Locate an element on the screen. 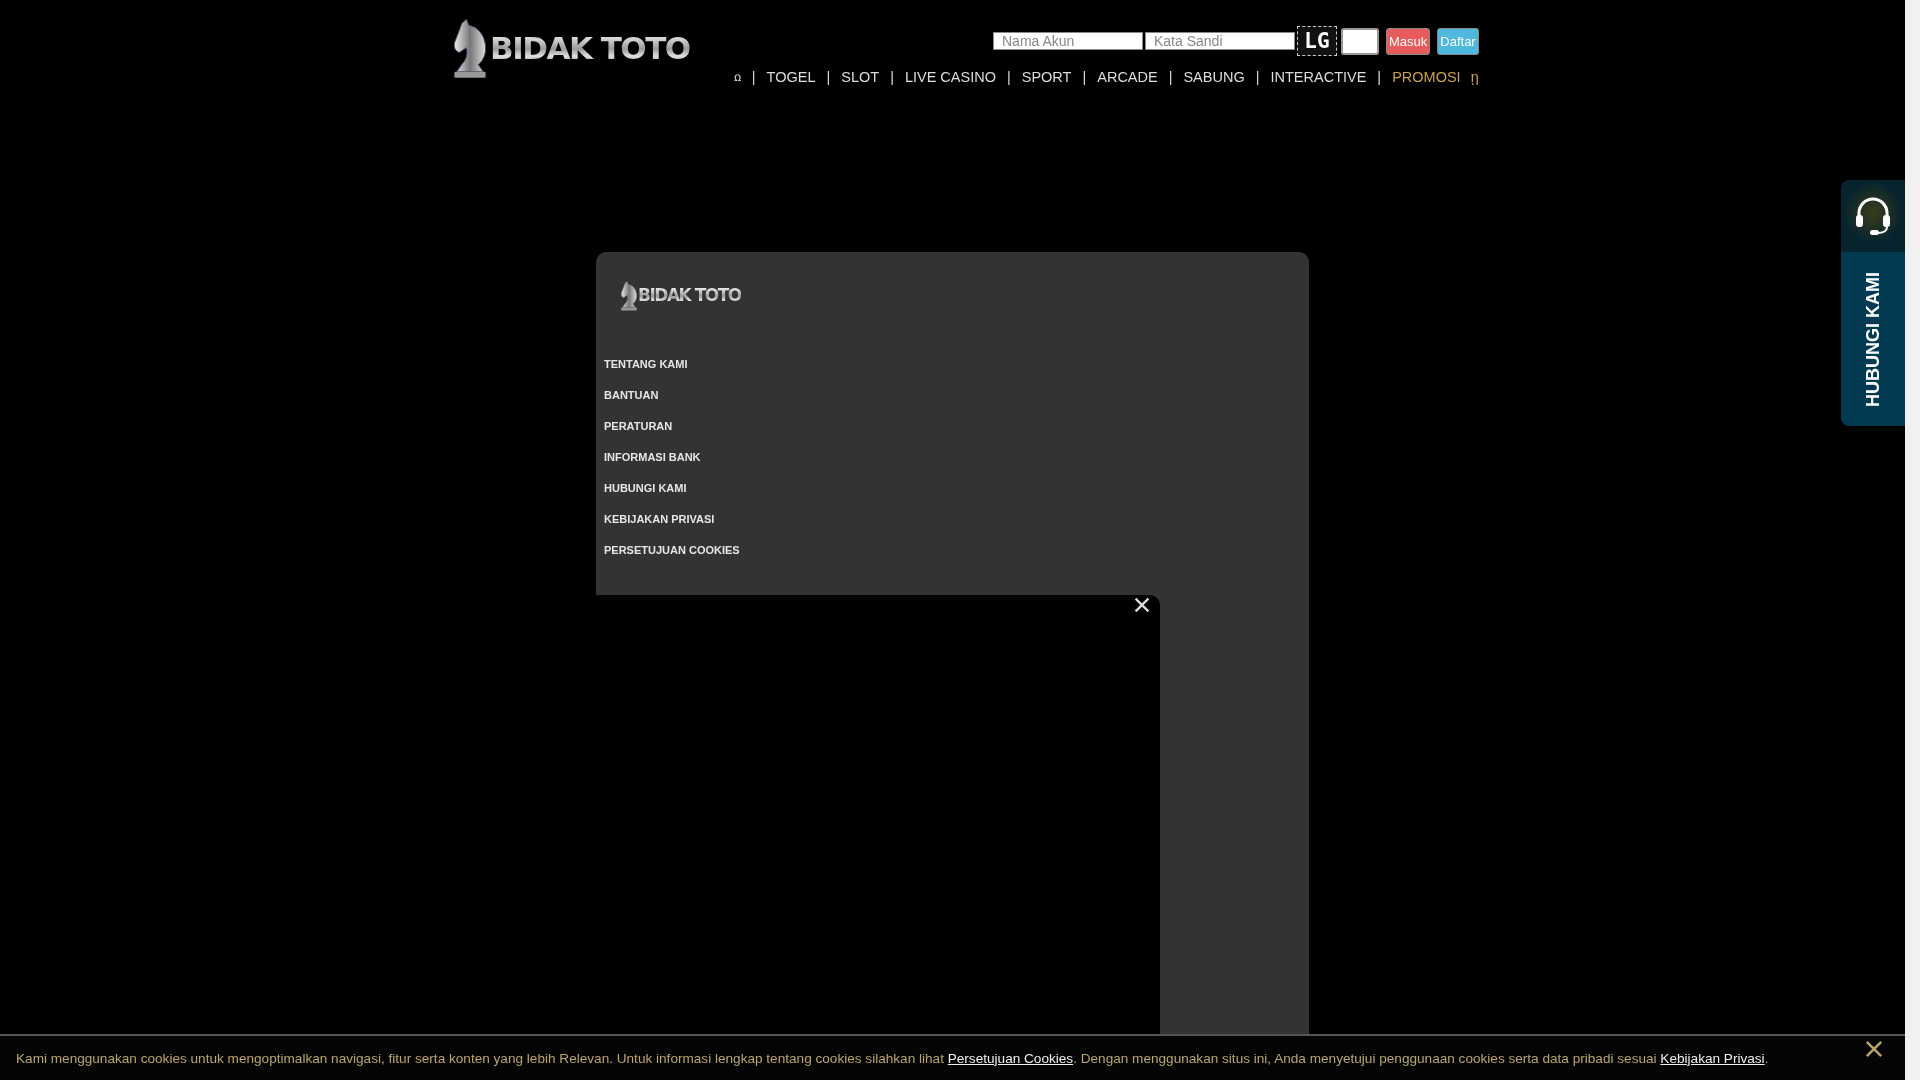 This screenshot has height=1080, width=1920. nav-link: INTERACTIVE is located at coordinates (1318, 76).